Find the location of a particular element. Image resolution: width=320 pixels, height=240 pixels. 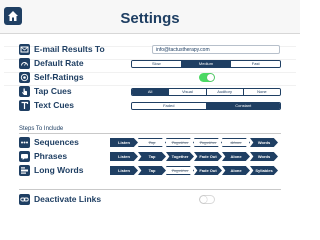

sequences-step-chain: Listen Tap Together Together Alone Words is located at coordinates (194, 142).